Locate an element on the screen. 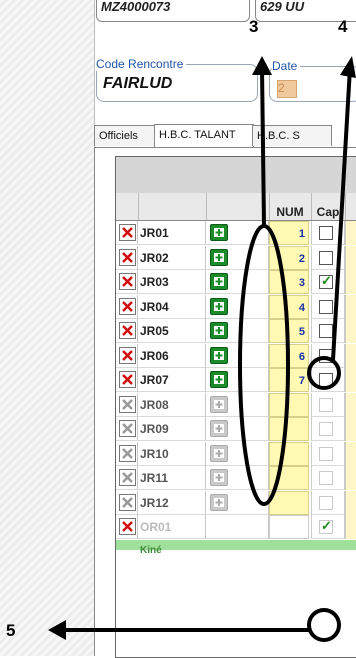 Image resolution: width=356 pixels, height=658 pixels. arrow-3-head is located at coordinates (262, 65).